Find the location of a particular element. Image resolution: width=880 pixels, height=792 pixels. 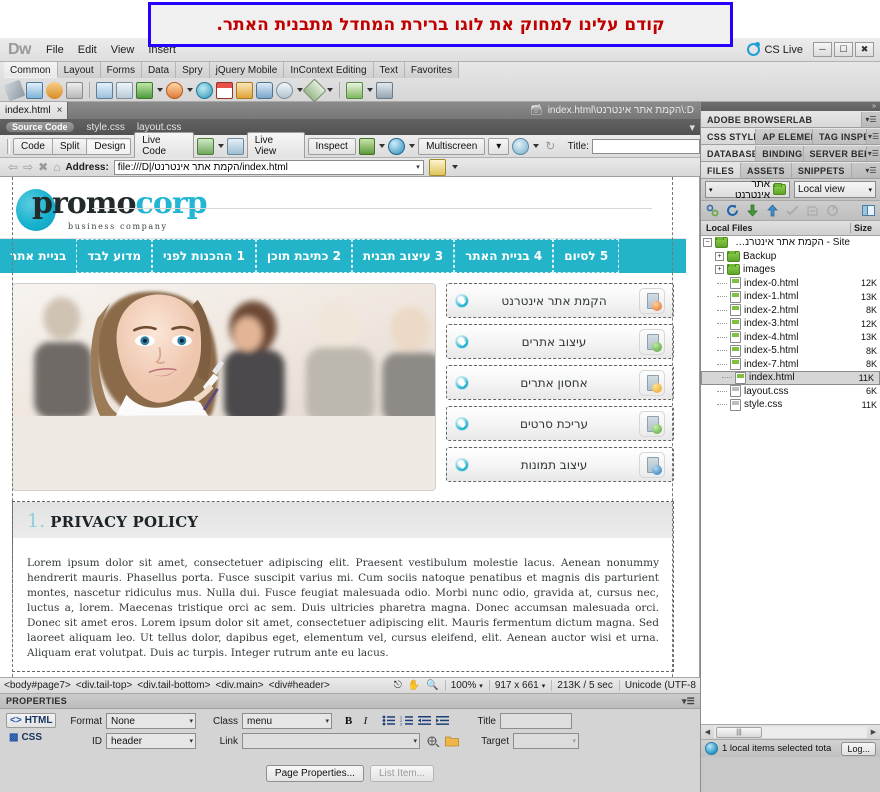

properties-panel-menu-icon: ▾☰ is located at coordinates (691, 701).